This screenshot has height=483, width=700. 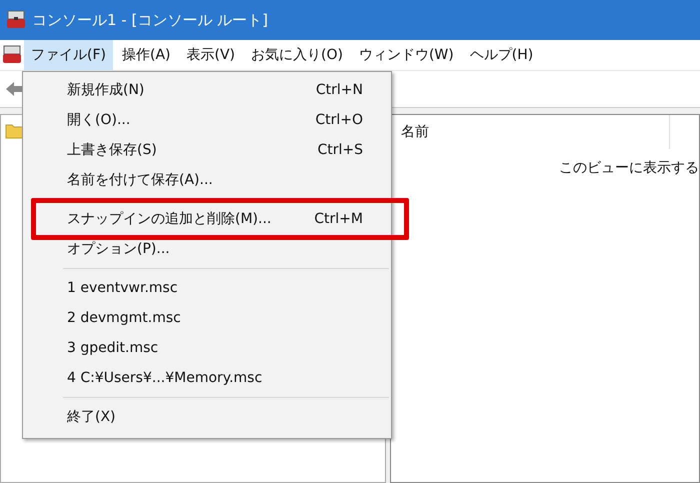 What do you see at coordinates (215, 318) in the screenshot?
I see `menu-item: 2 devmgmt.msc` at bounding box center [215, 318].